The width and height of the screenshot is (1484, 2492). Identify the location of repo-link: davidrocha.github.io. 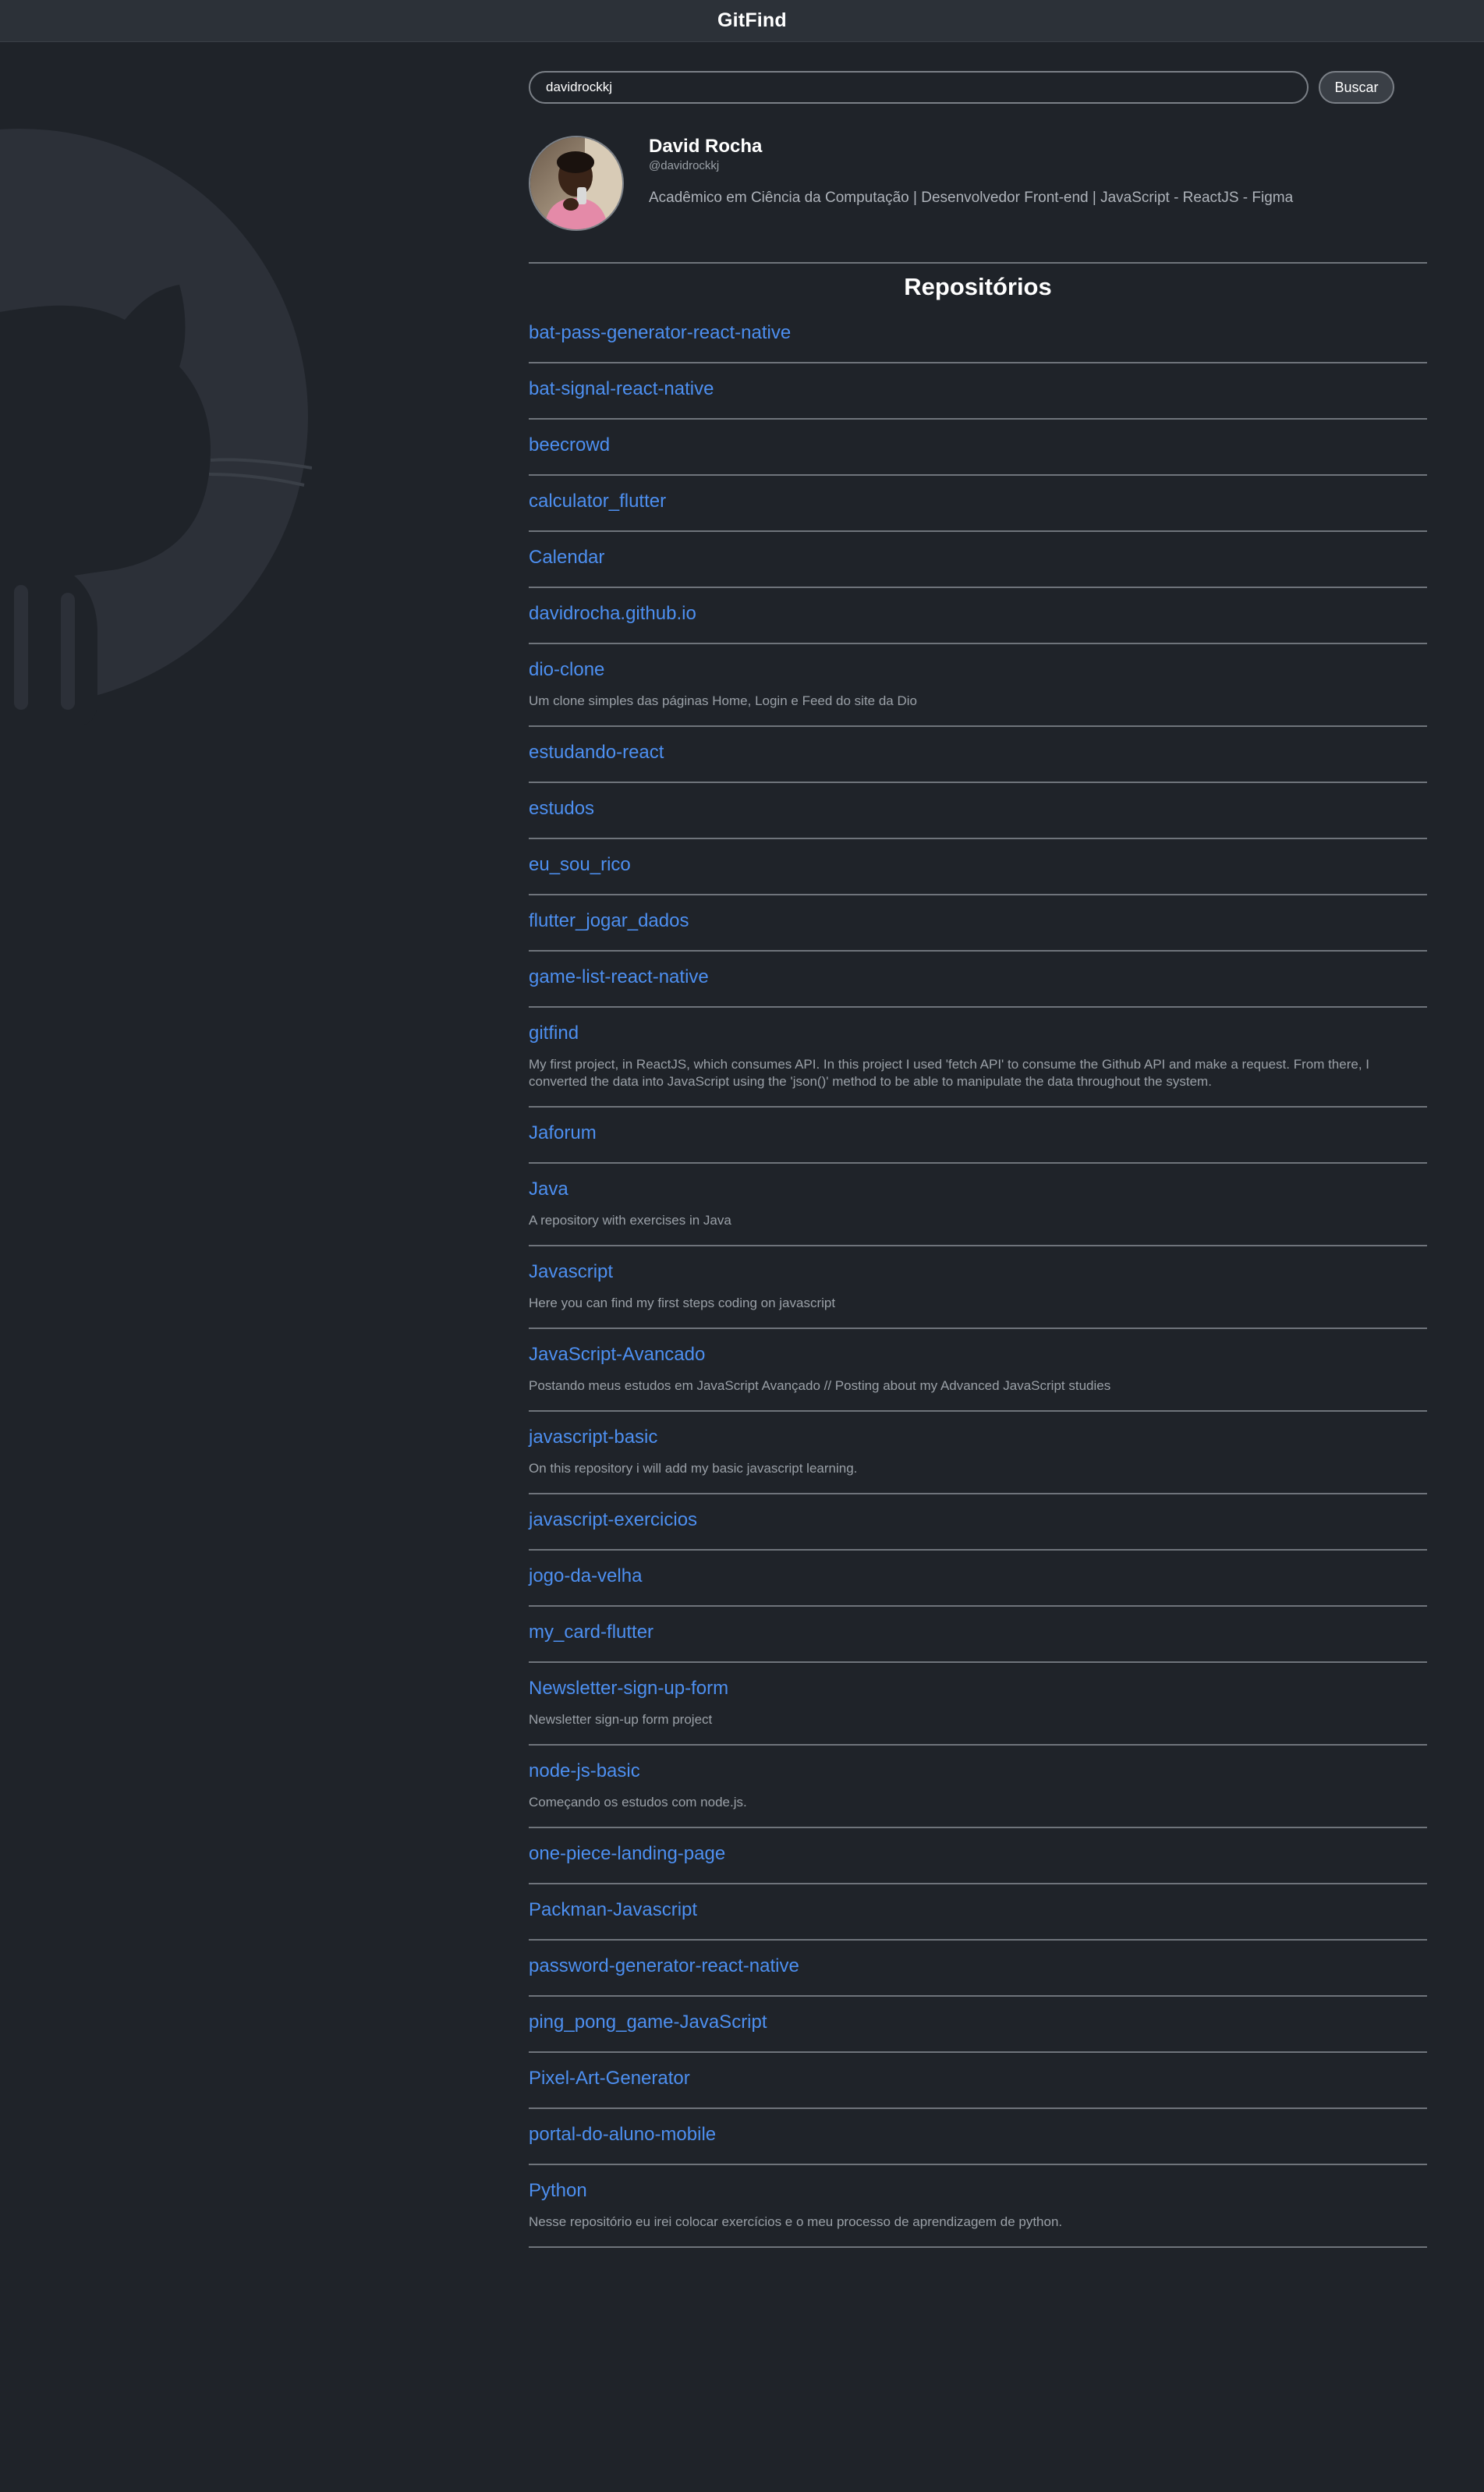
(978, 614).